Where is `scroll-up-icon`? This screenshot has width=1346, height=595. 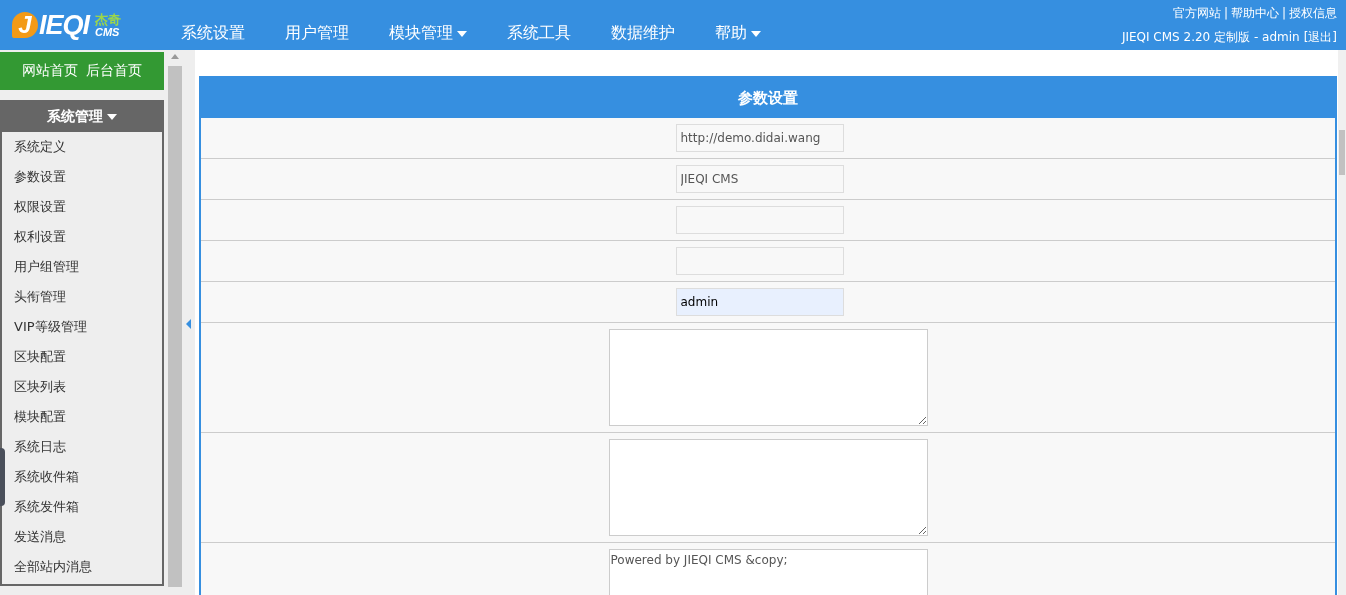
scroll-up-icon is located at coordinates (175, 56).